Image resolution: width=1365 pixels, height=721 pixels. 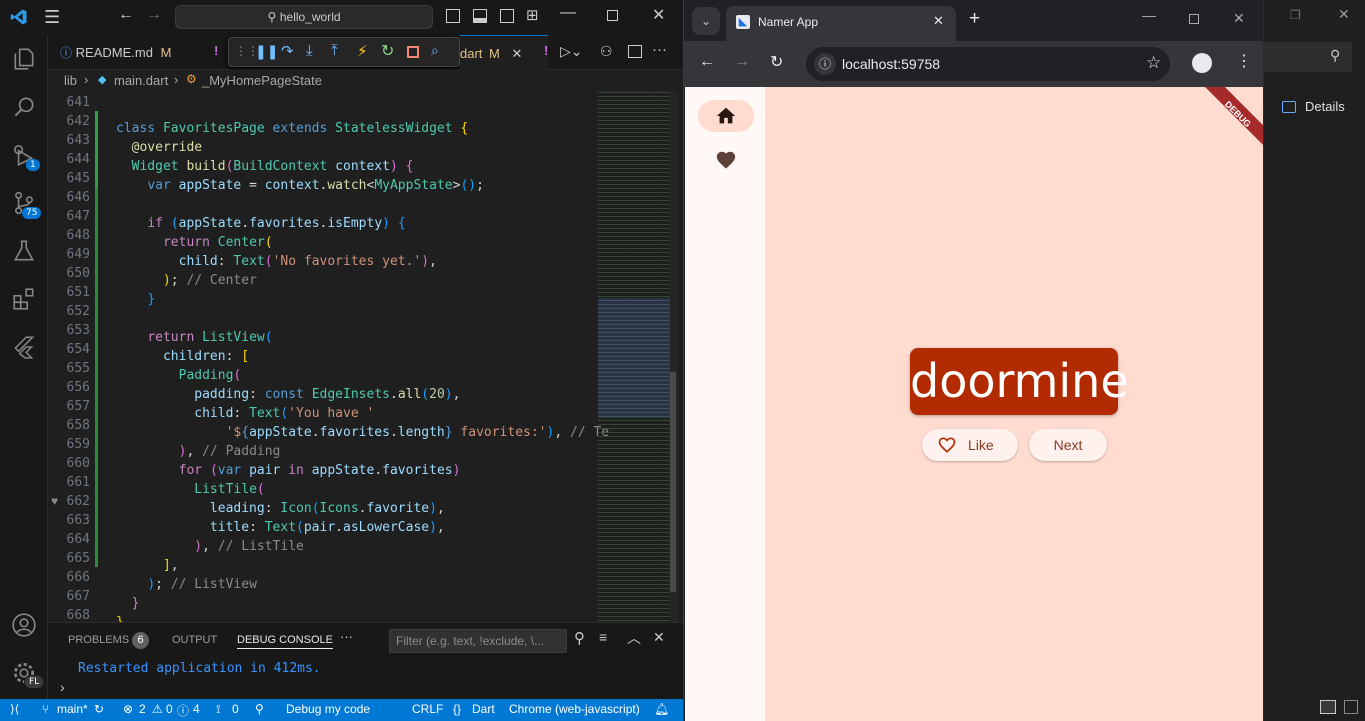 What do you see at coordinates (169, 709) in the screenshot?
I see `warning-count: 0` at bounding box center [169, 709].